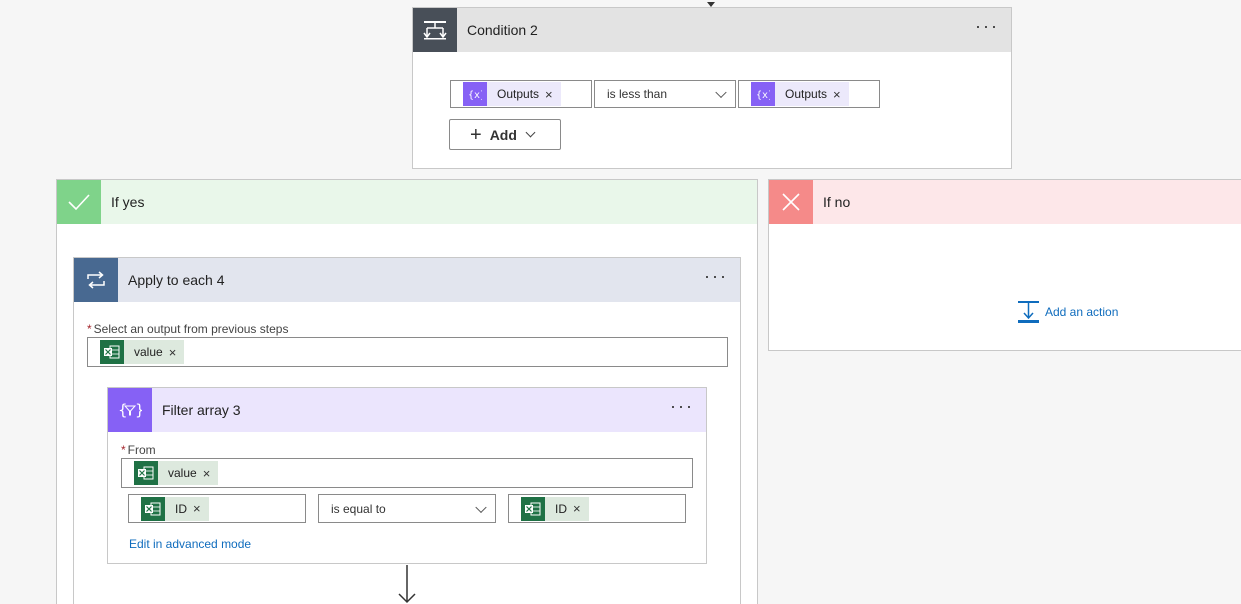 Image resolution: width=1241 pixels, height=604 pixels. I want to click on plus-icon: +, so click(476, 134).